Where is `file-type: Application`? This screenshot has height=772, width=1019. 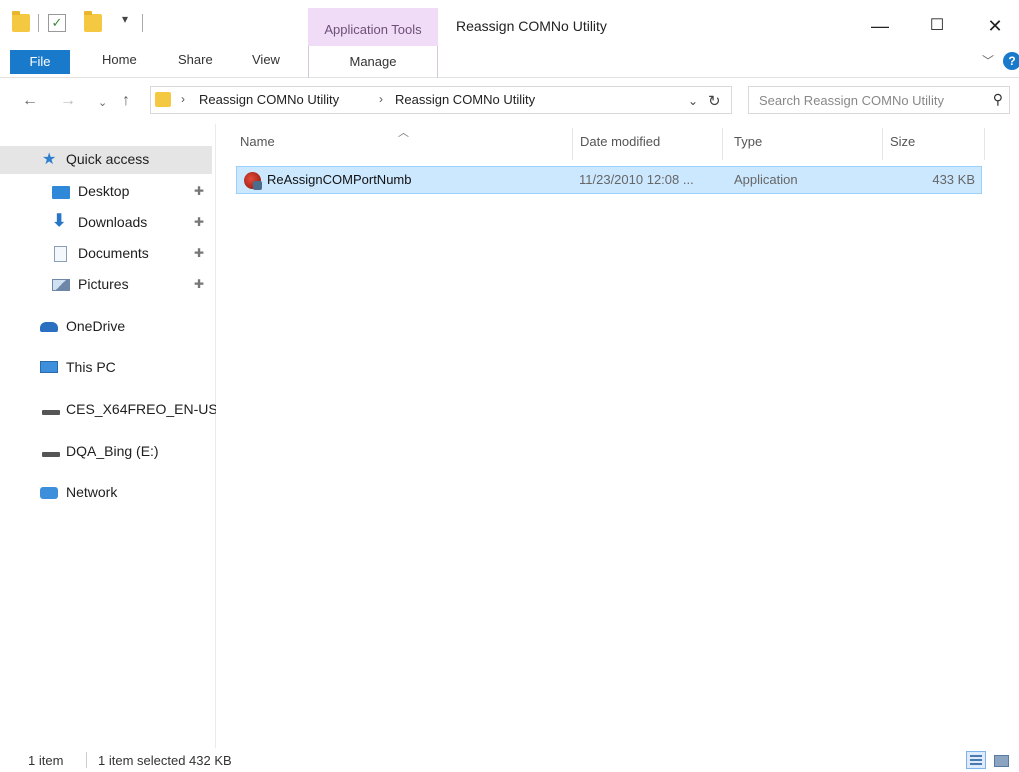 file-type: Application is located at coordinates (766, 179).